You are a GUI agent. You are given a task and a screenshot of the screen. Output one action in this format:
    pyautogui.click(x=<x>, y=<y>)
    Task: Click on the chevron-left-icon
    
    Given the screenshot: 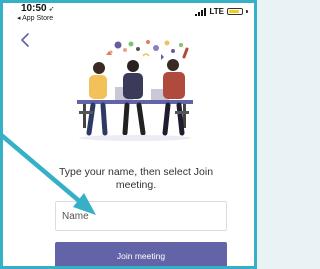 What is the action you would take?
    pyautogui.click(x=25, y=40)
    